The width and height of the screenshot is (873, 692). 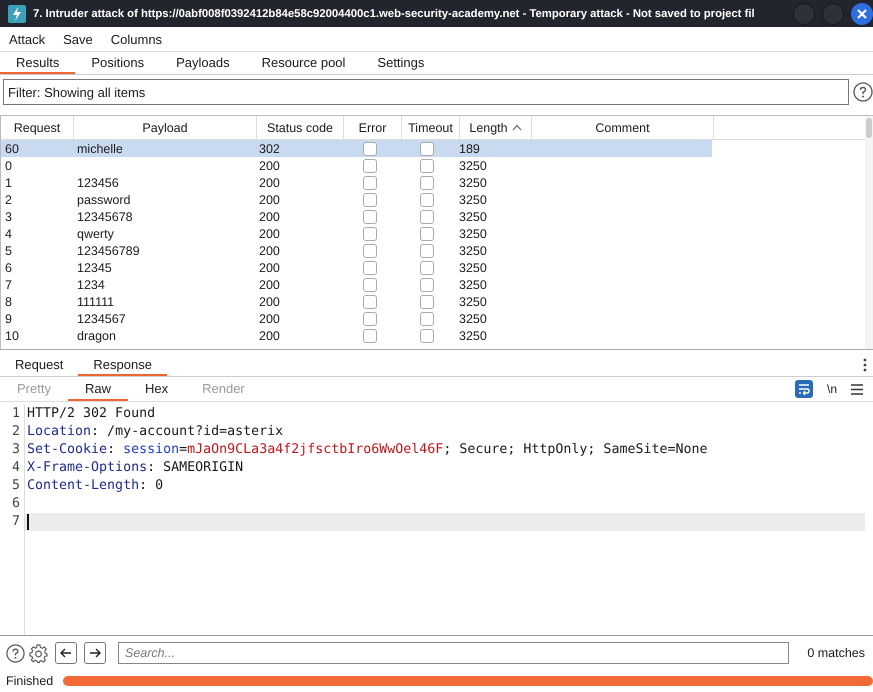 I want to click on table-cell-text: 7, so click(x=8, y=284).